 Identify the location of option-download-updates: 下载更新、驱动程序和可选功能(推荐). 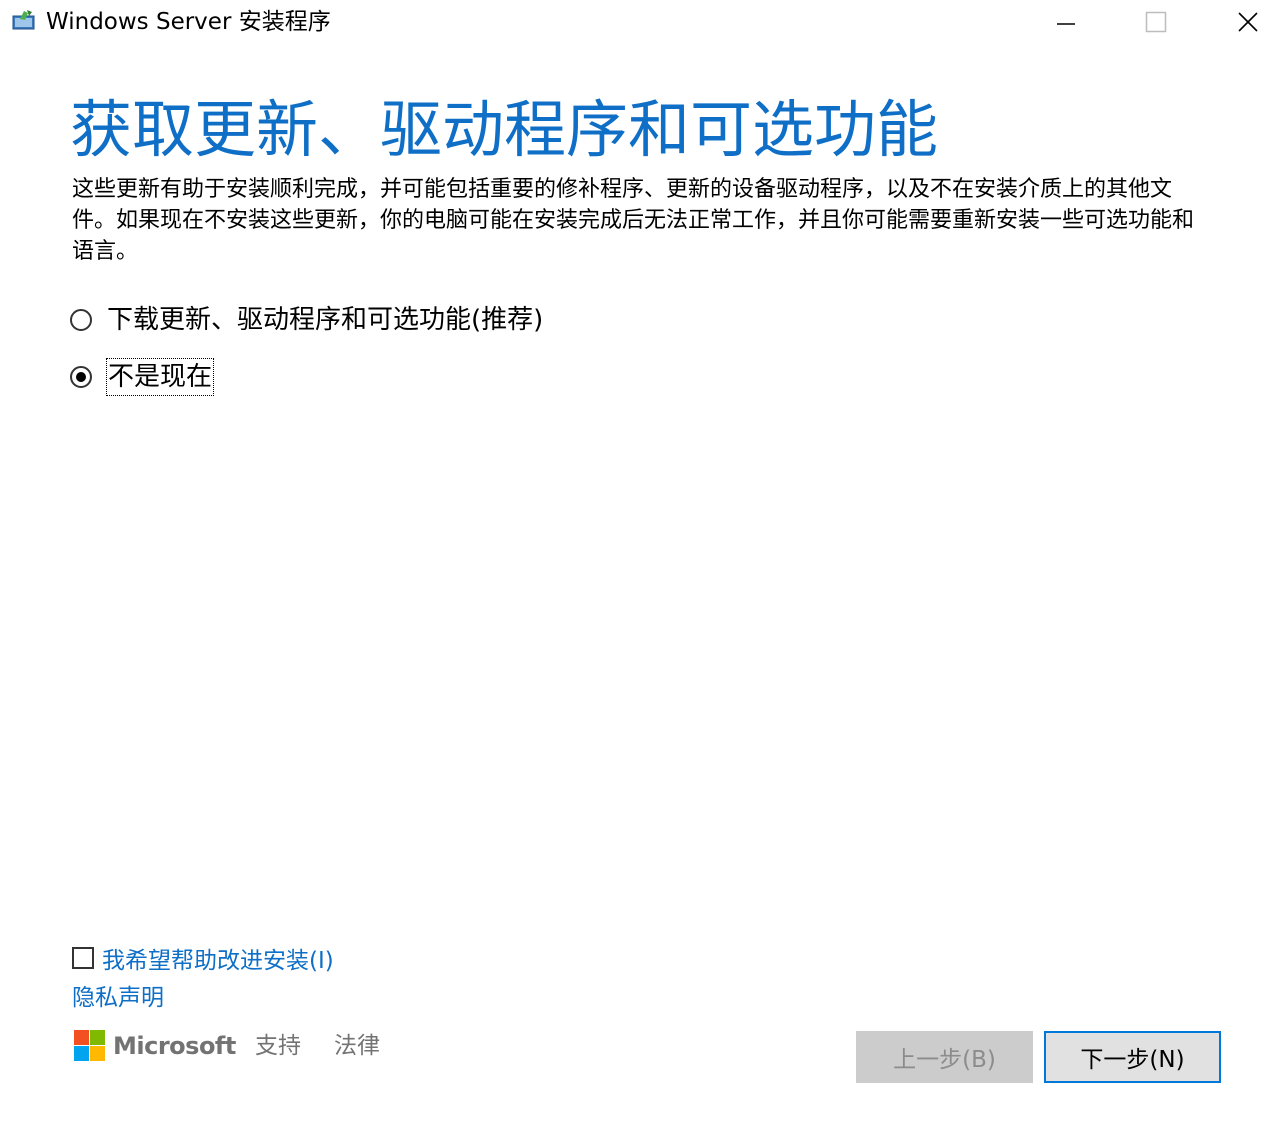
(306, 320).